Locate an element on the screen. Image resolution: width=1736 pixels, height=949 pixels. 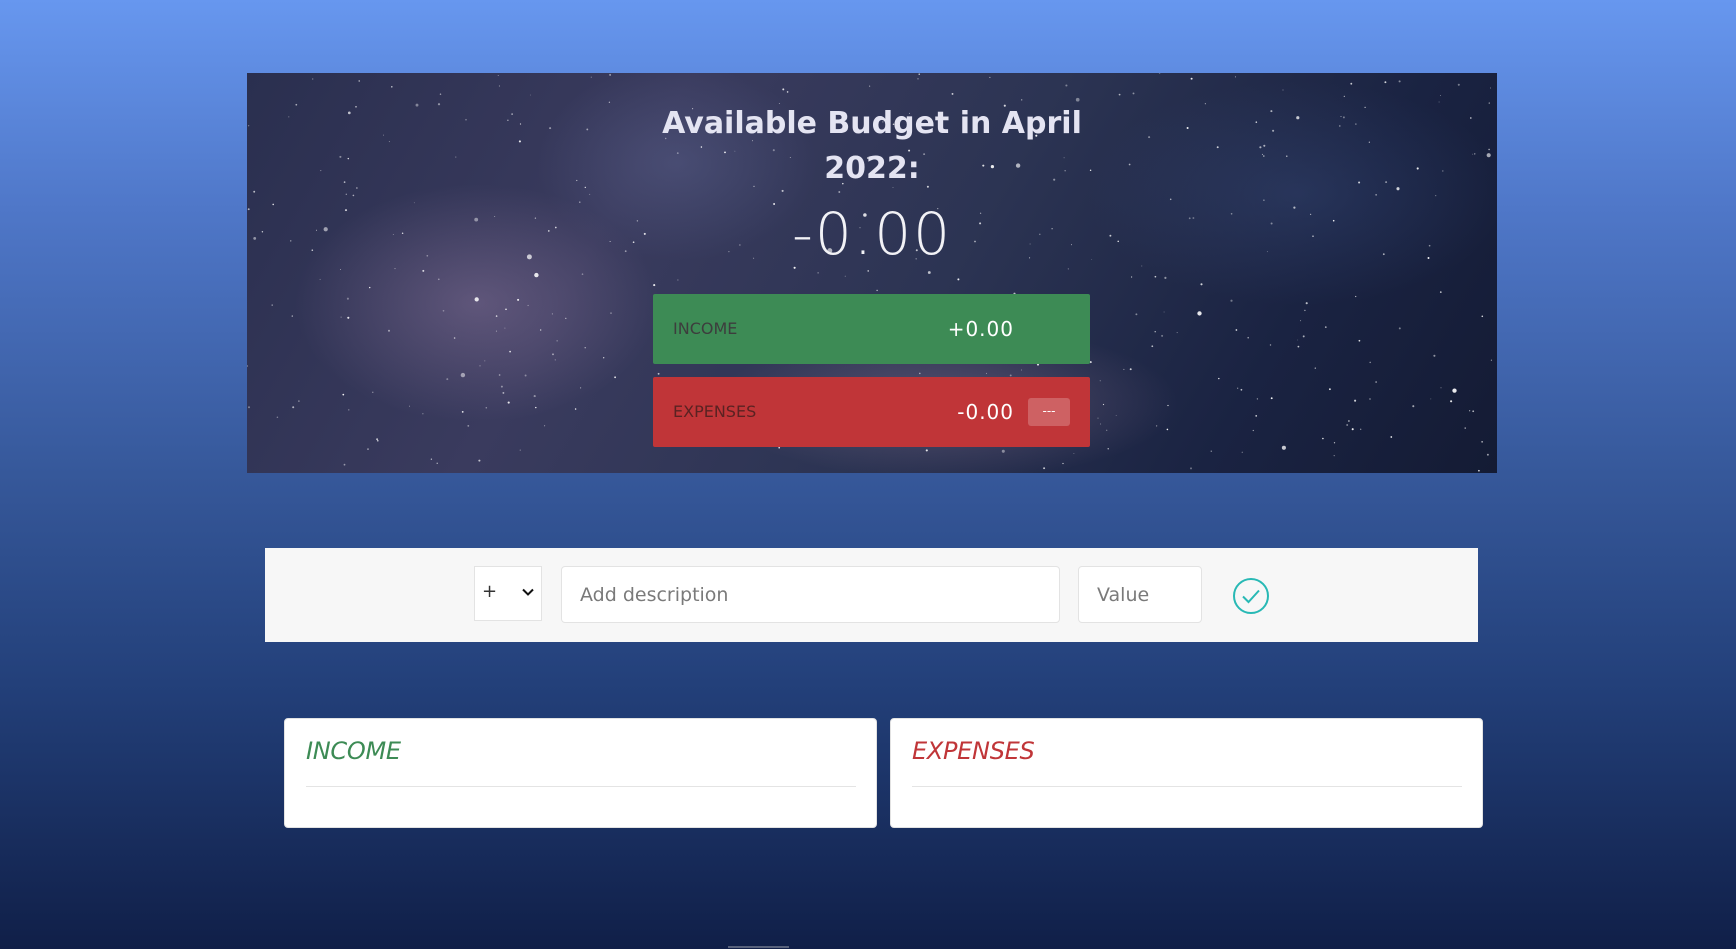
income-summary-label: INCOME is located at coordinates (705, 328).